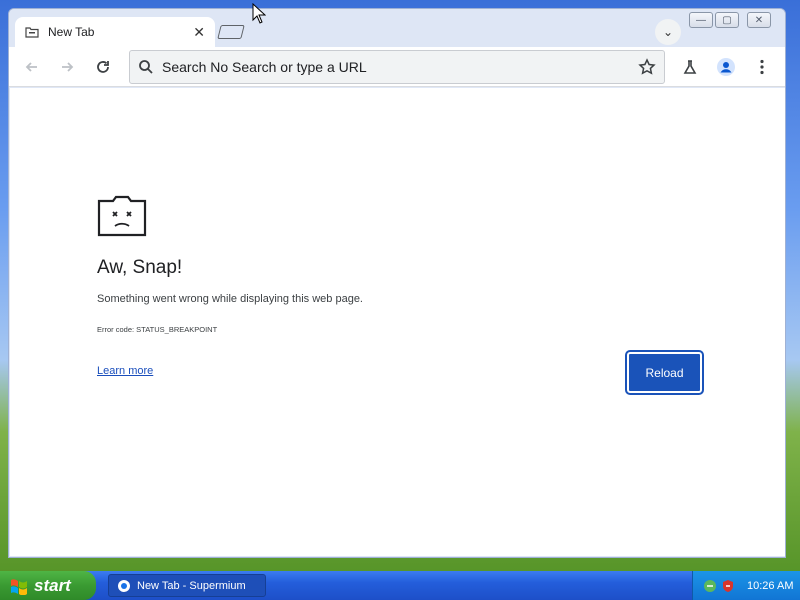 Image resolution: width=800 pixels, height=600 pixels. Describe the element at coordinates (647, 67) in the screenshot. I see `star-icon` at that location.